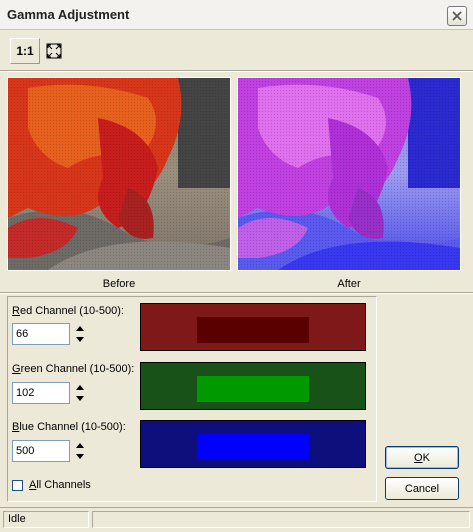  I want to click on fit-to-window-button, so click(54, 51).